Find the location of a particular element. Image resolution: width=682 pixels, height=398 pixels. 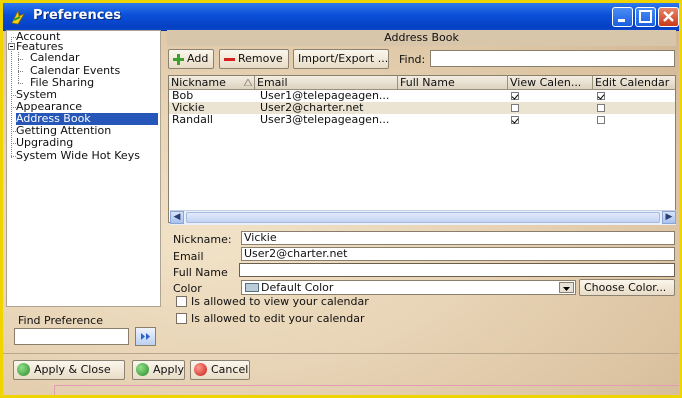

color-swatch is located at coordinates (252, 287).